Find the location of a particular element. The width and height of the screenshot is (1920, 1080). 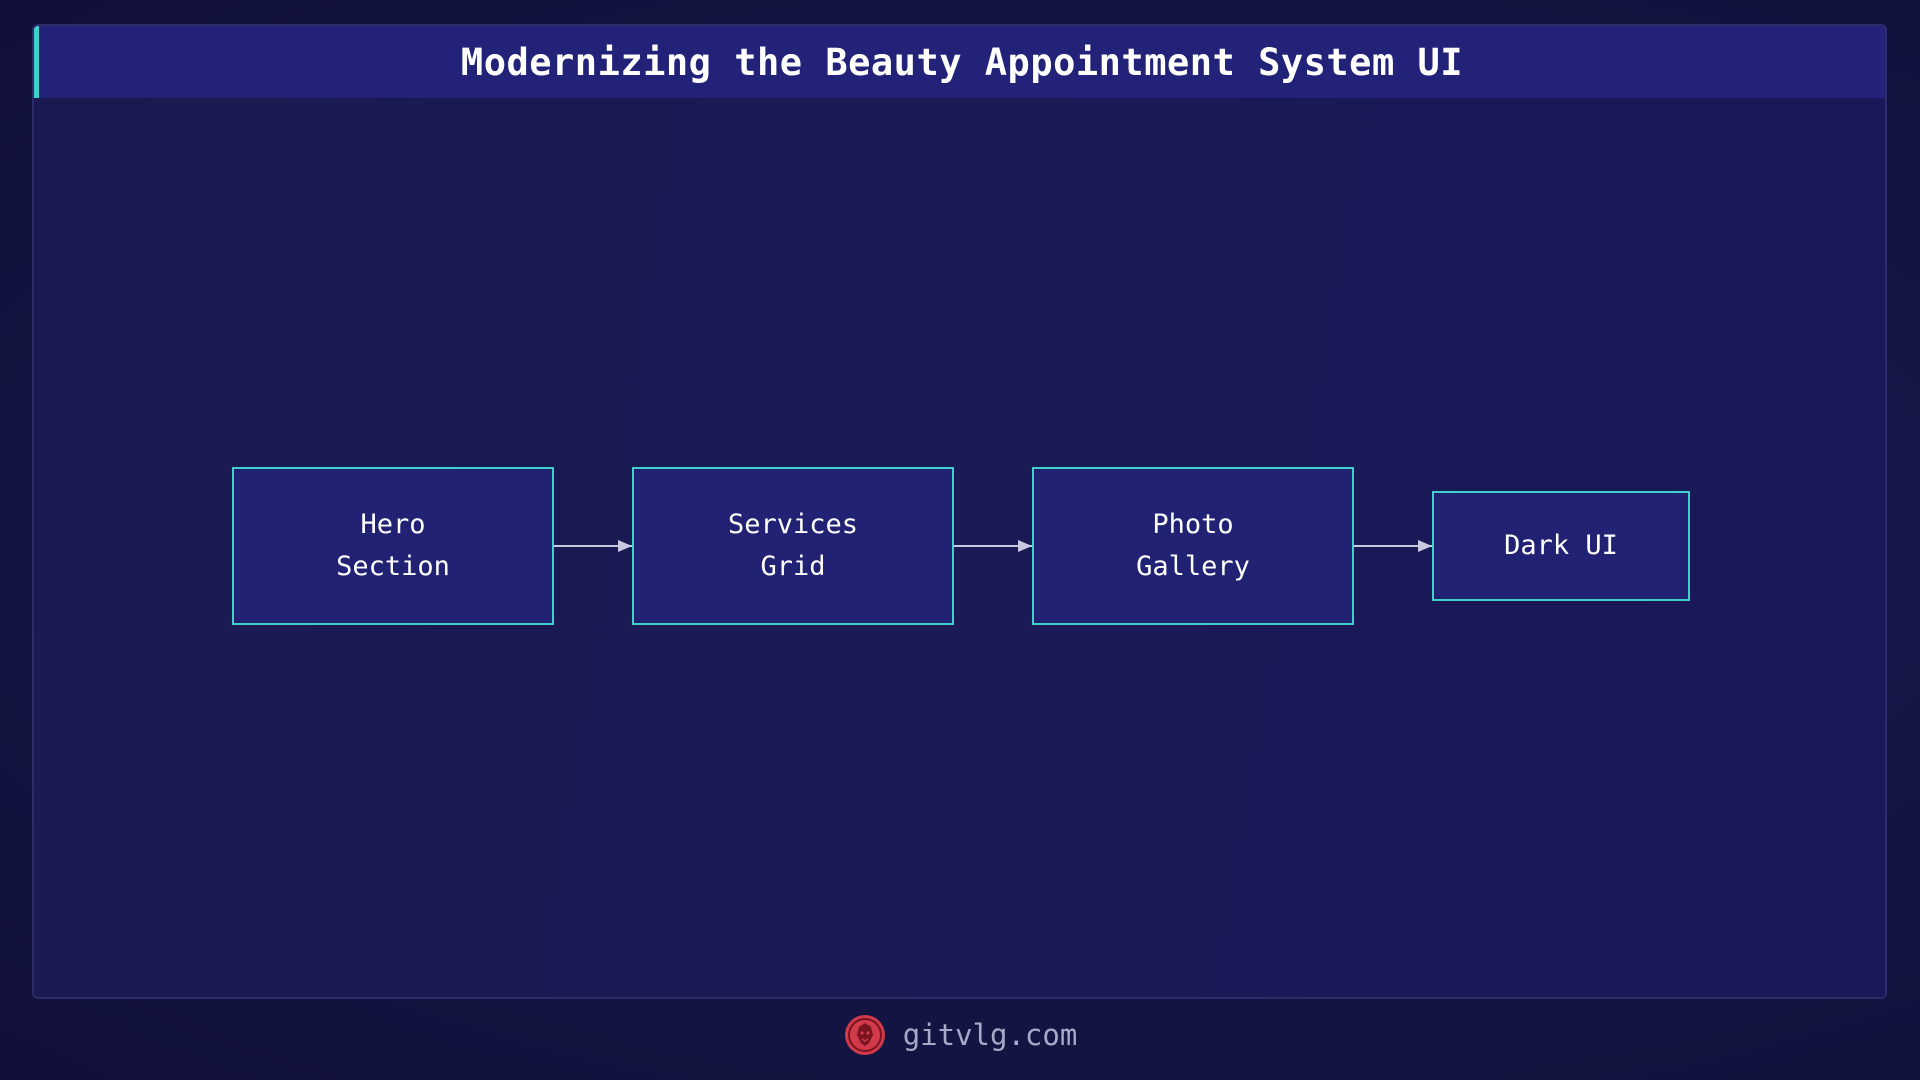

node-dark-ui: Dark UI is located at coordinates (1561, 546).